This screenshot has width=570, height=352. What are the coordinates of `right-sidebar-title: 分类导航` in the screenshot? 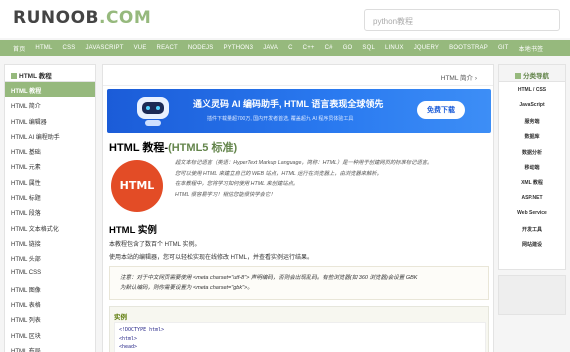 It's located at (532, 73).